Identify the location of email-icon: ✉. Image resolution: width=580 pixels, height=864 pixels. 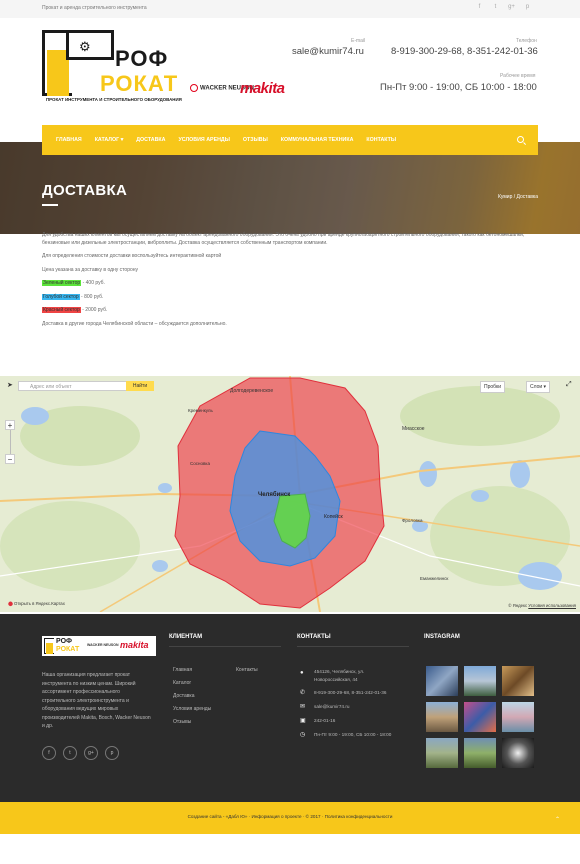
(303, 707).